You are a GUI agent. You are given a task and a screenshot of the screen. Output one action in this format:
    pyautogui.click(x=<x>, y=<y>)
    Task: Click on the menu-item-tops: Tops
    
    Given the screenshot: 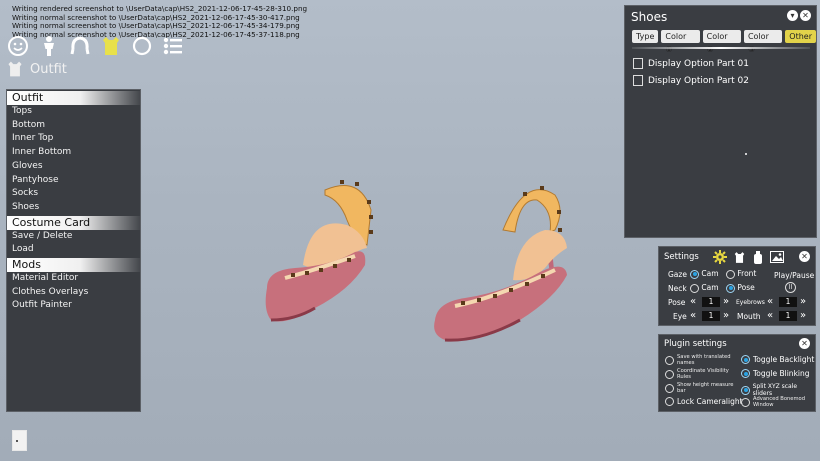 What is the action you would take?
    pyautogui.click(x=73, y=112)
    